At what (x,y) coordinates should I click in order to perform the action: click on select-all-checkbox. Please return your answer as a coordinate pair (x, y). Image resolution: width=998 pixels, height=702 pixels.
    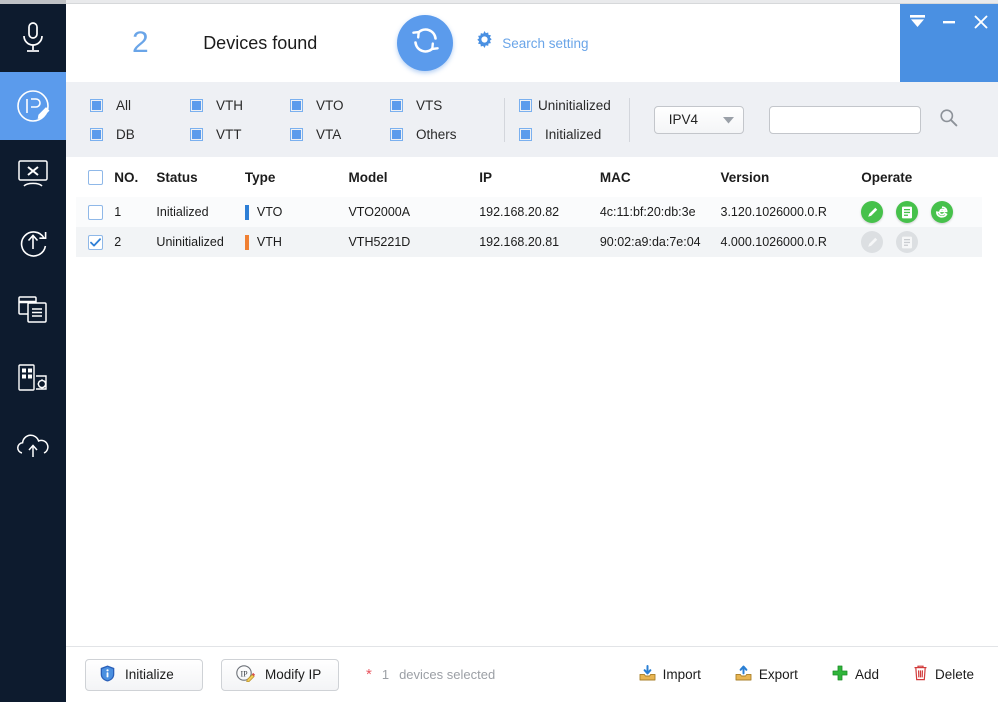
    Looking at the image, I should click on (95, 177).